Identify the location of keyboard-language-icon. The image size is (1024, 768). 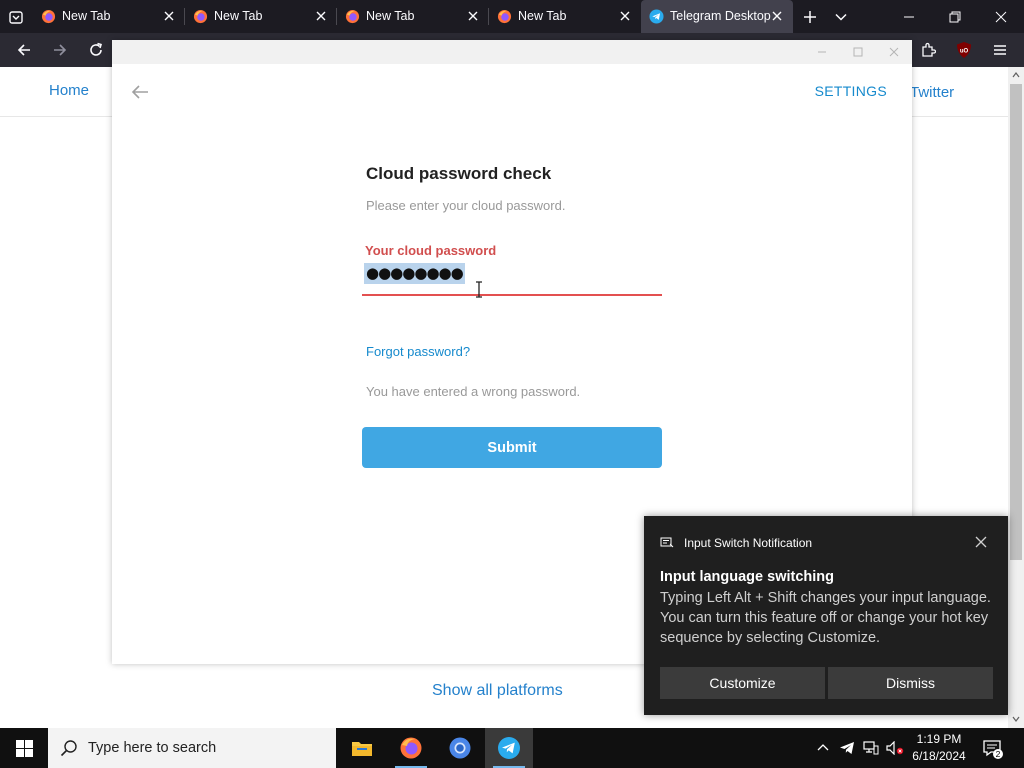
(667, 542).